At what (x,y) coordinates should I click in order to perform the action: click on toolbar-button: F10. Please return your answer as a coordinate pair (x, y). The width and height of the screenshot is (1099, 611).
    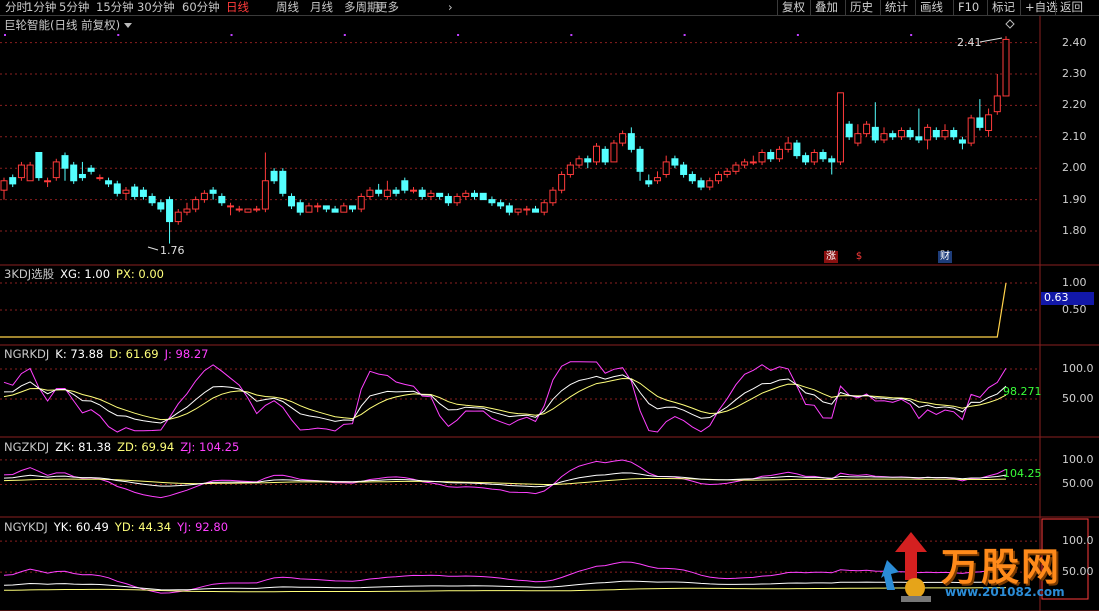
    Looking at the image, I should click on (968, 7).